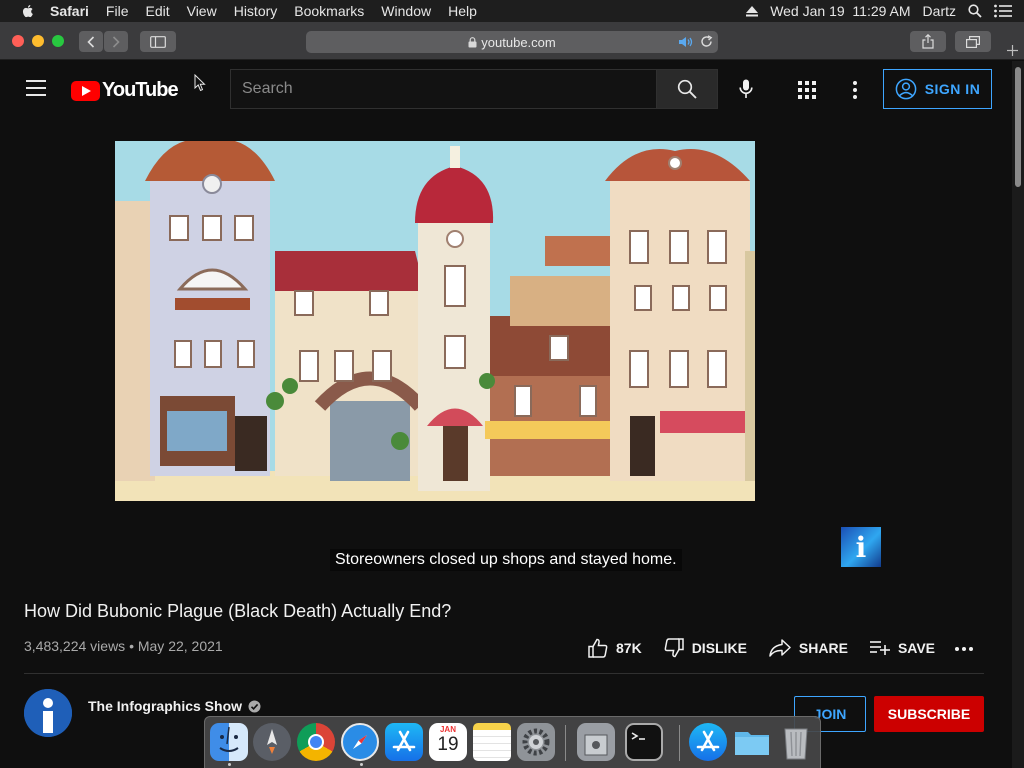  I want to click on chevron-left-icon, so click(91, 41).